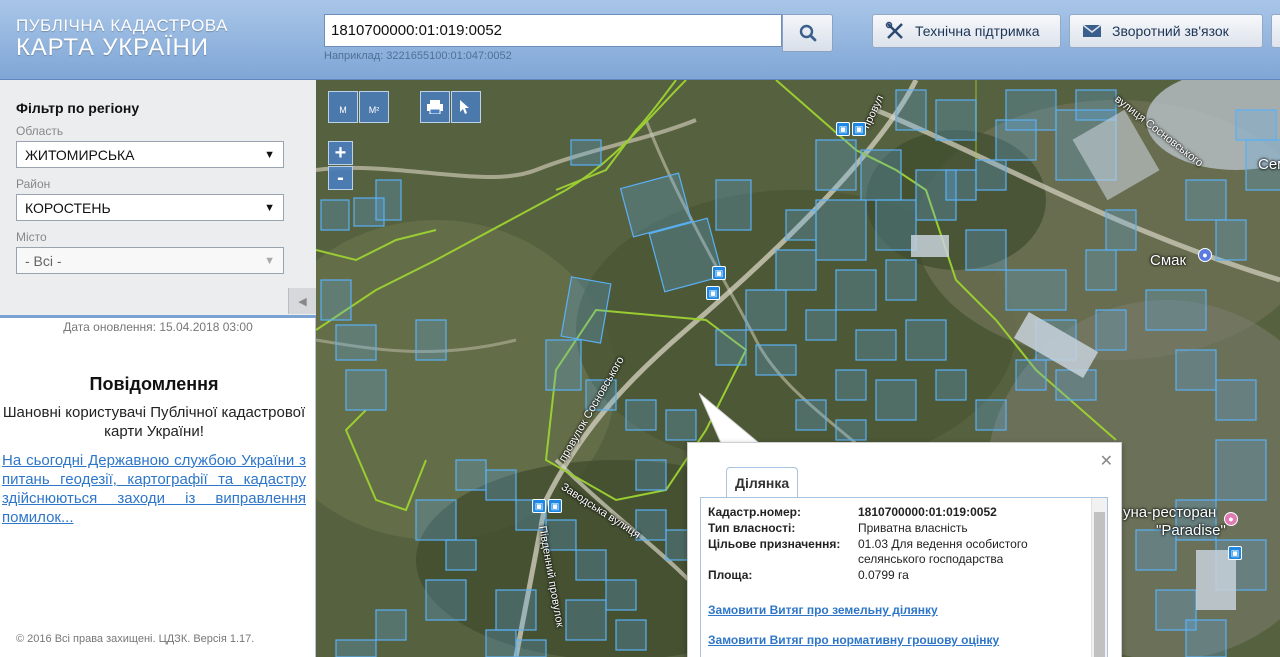 The image size is (1280, 657). I want to click on poi-restaurant-line1: уна-ресторан, so click(1169, 512).